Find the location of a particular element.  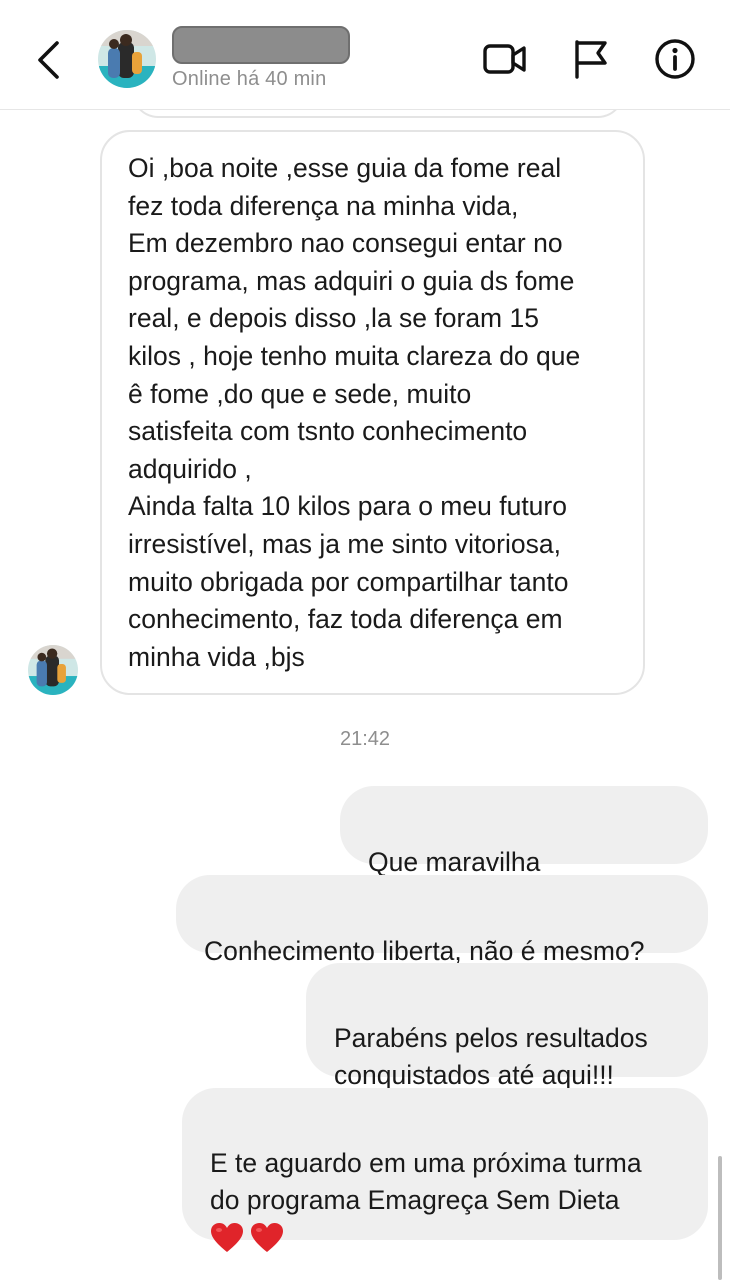

back-button is located at coordinates (48, 60).